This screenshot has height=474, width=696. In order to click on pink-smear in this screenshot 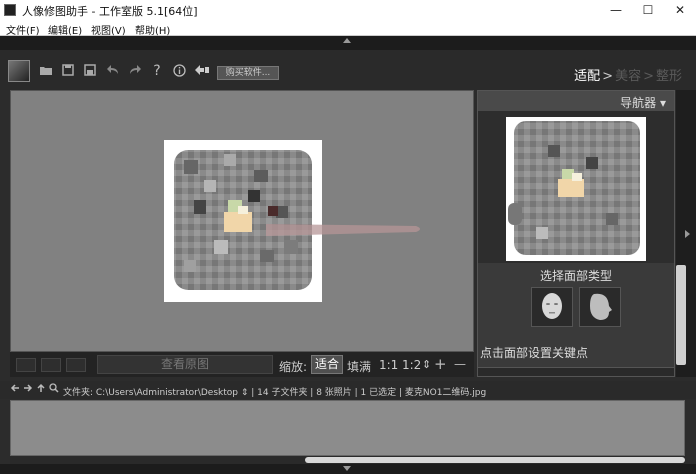, I will do `click(343, 230)`.